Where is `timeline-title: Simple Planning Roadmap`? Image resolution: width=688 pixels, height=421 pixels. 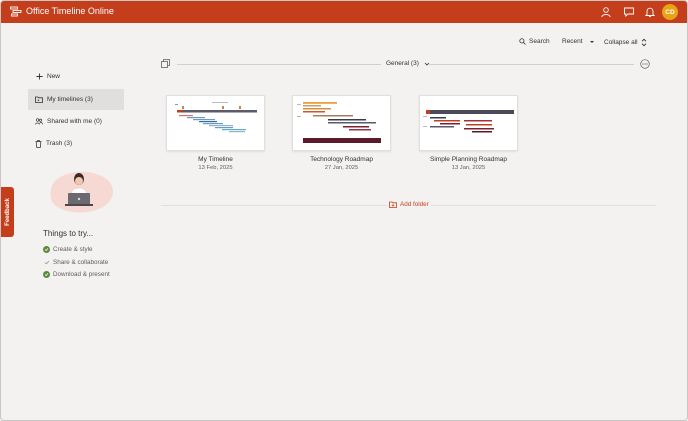
timeline-title: Simple Planning Roadmap is located at coordinates (468, 159).